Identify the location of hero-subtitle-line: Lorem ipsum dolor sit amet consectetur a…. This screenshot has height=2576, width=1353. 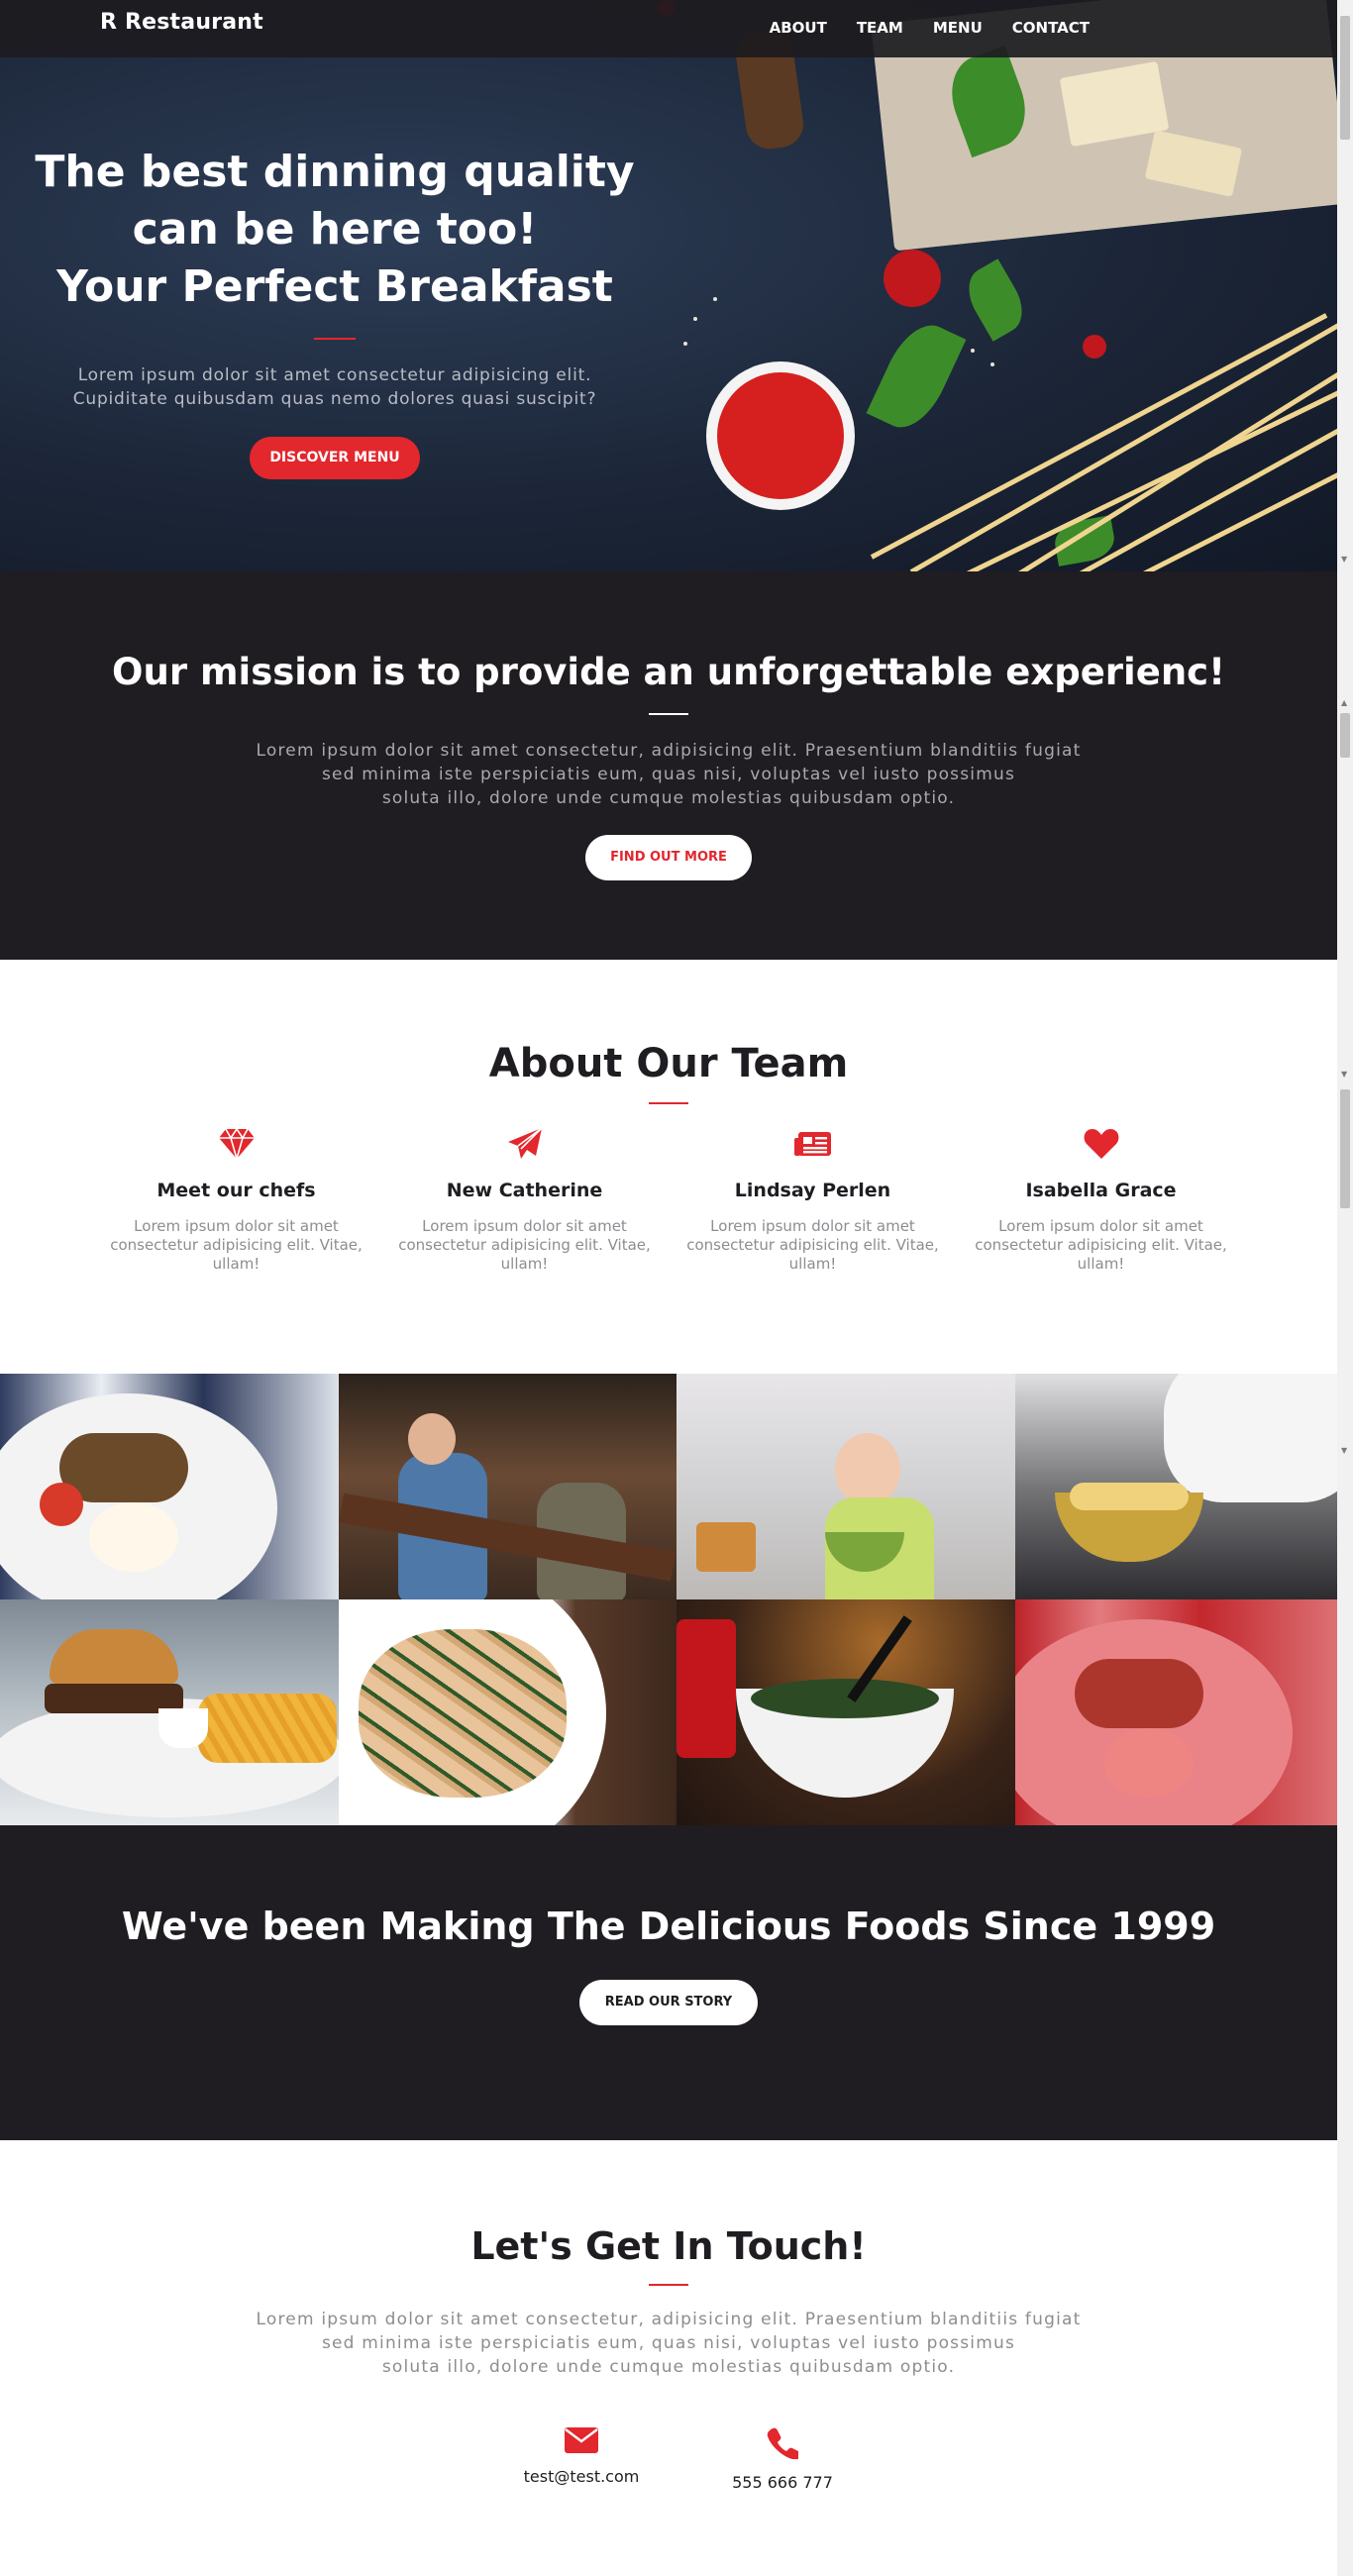
(334, 375).